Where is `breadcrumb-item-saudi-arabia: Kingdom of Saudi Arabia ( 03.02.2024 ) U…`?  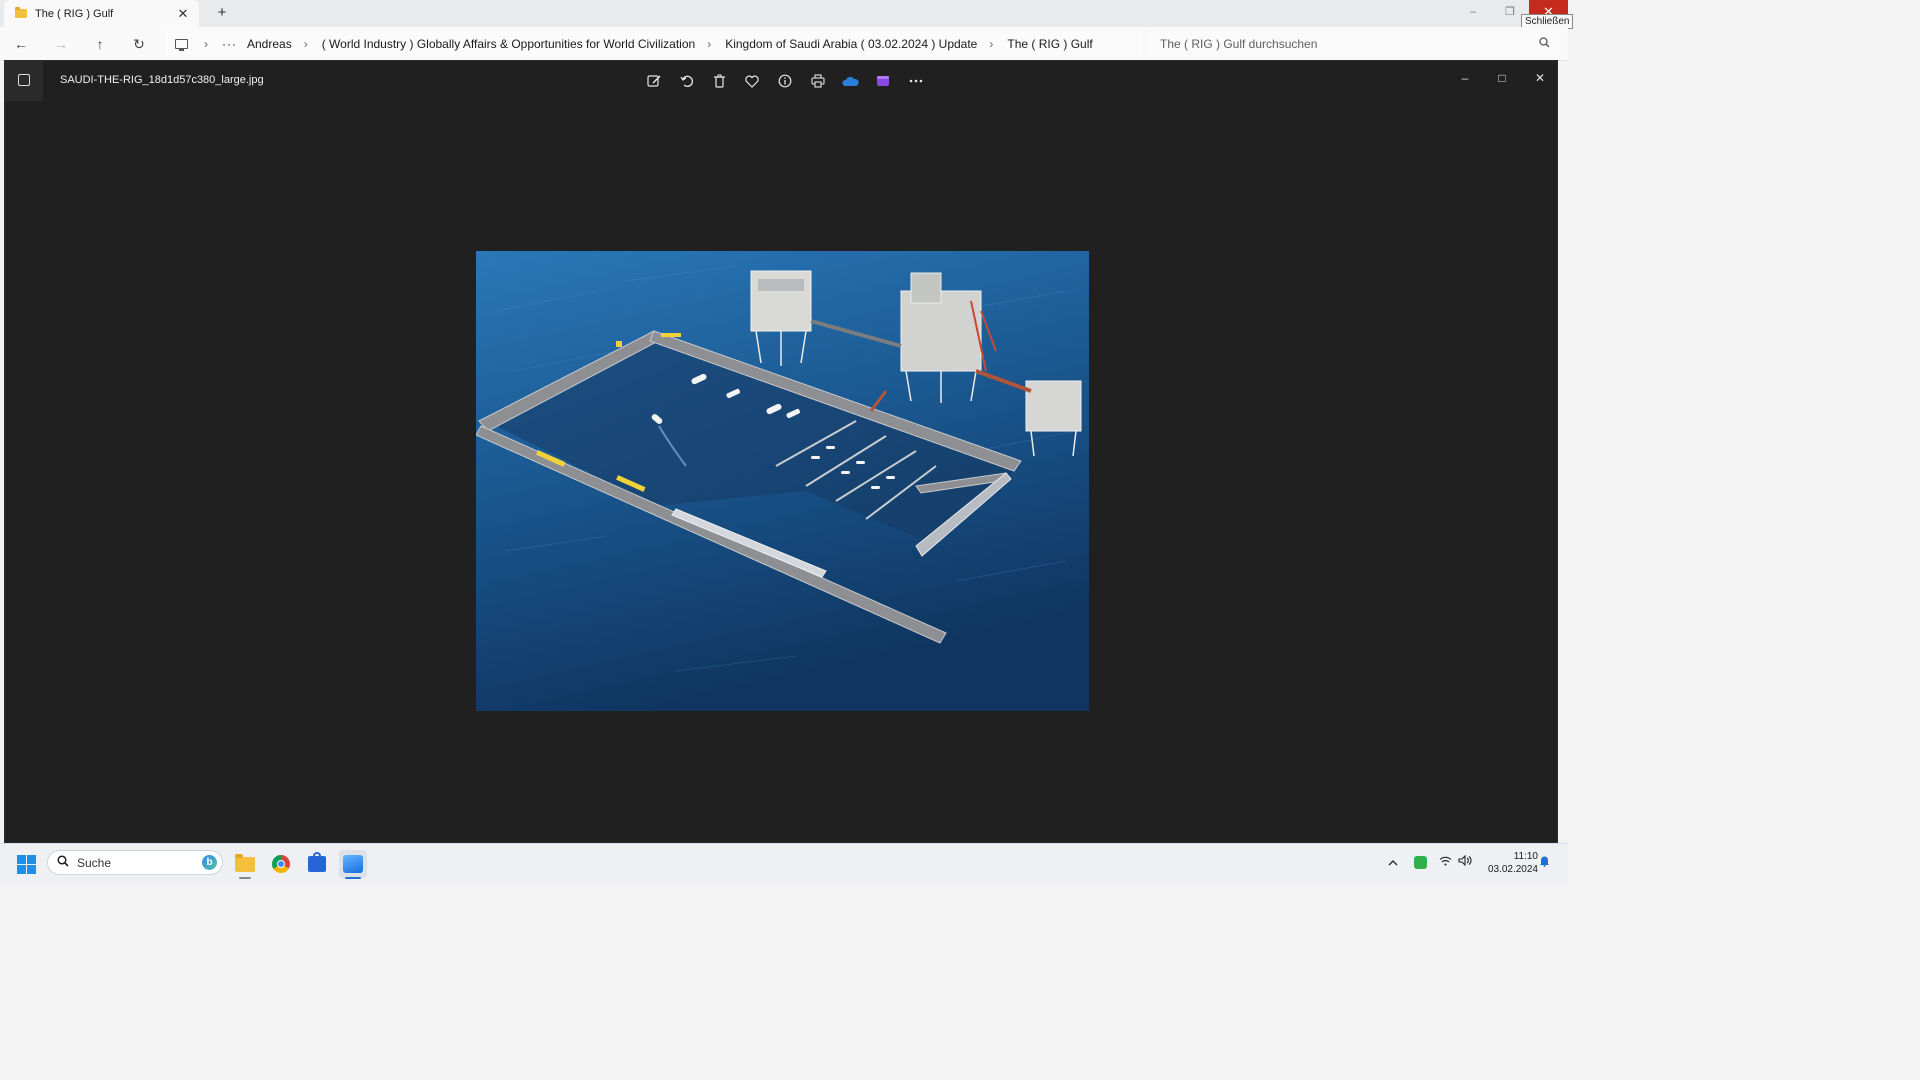
breadcrumb-item-saudi-arabia: Kingdom of Saudi Arabia ( 03.02.2024 ) U… is located at coordinates (851, 44).